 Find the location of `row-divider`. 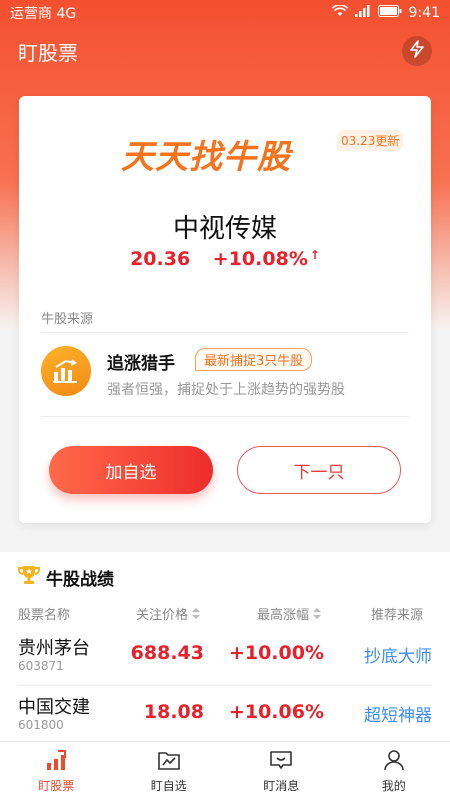

row-divider is located at coordinates (225, 685).